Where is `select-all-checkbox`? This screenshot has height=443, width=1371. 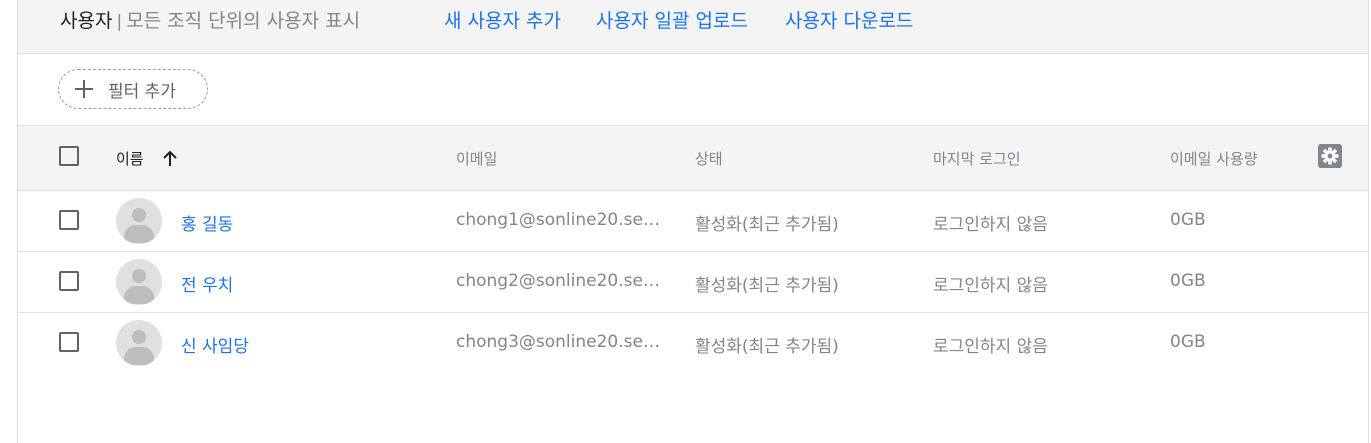
select-all-checkbox is located at coordinates (69, 156).